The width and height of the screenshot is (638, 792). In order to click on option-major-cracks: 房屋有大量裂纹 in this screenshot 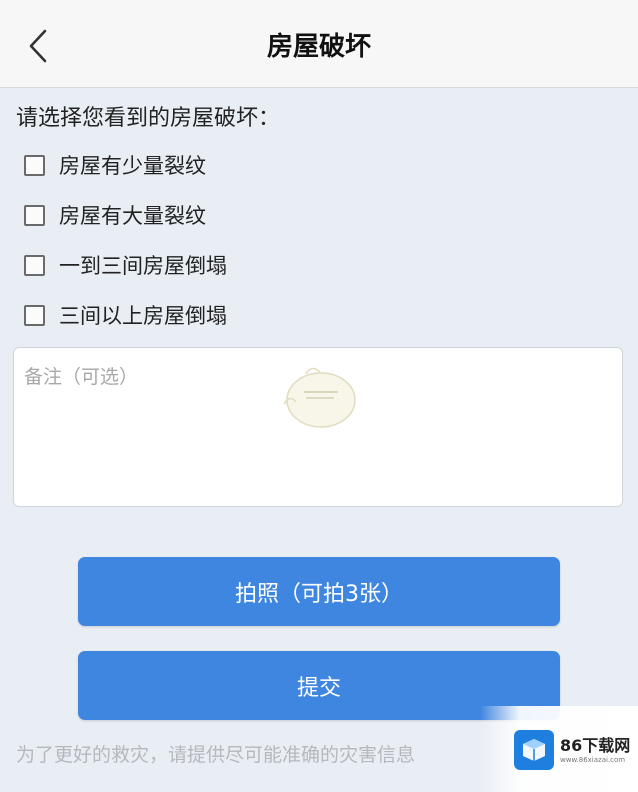, I will do `click(125, 215)`.